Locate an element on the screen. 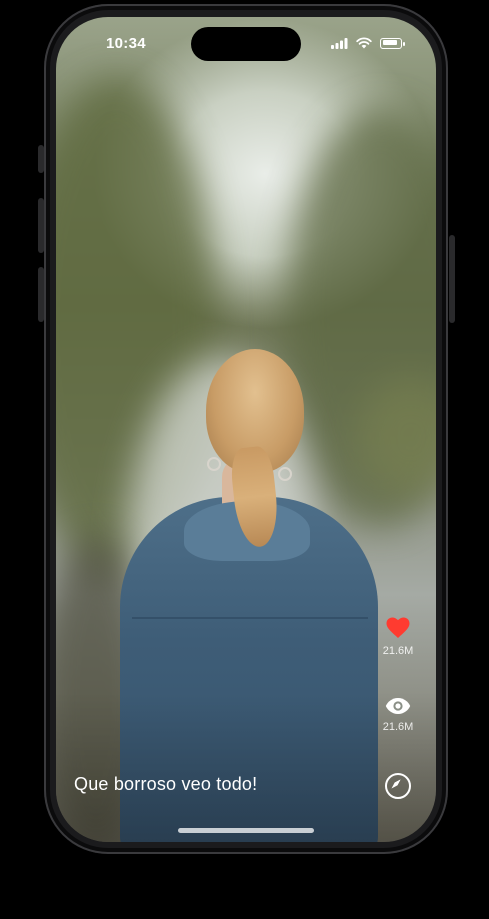 This screenshot has width=489, height=919. signal-icon is located at coordinates (339, 43).